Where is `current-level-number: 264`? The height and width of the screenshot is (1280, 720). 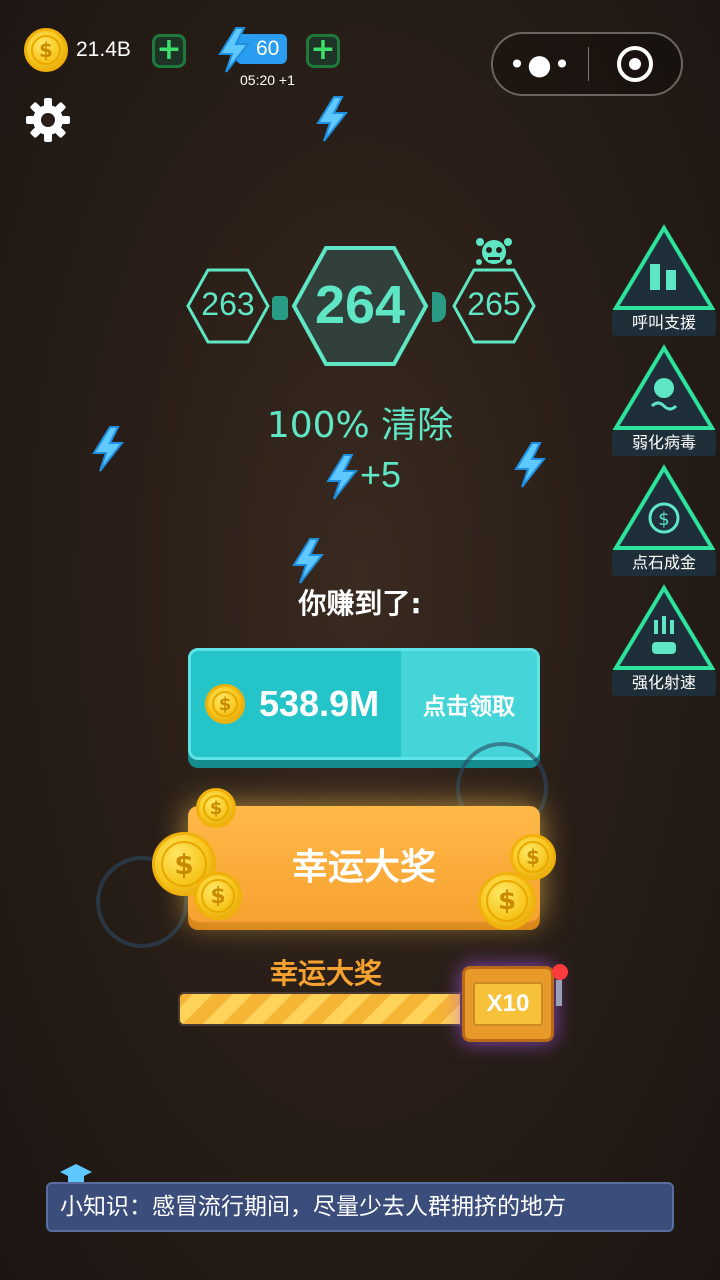 current-level-number: 264 is located at coordinates (360, 305).